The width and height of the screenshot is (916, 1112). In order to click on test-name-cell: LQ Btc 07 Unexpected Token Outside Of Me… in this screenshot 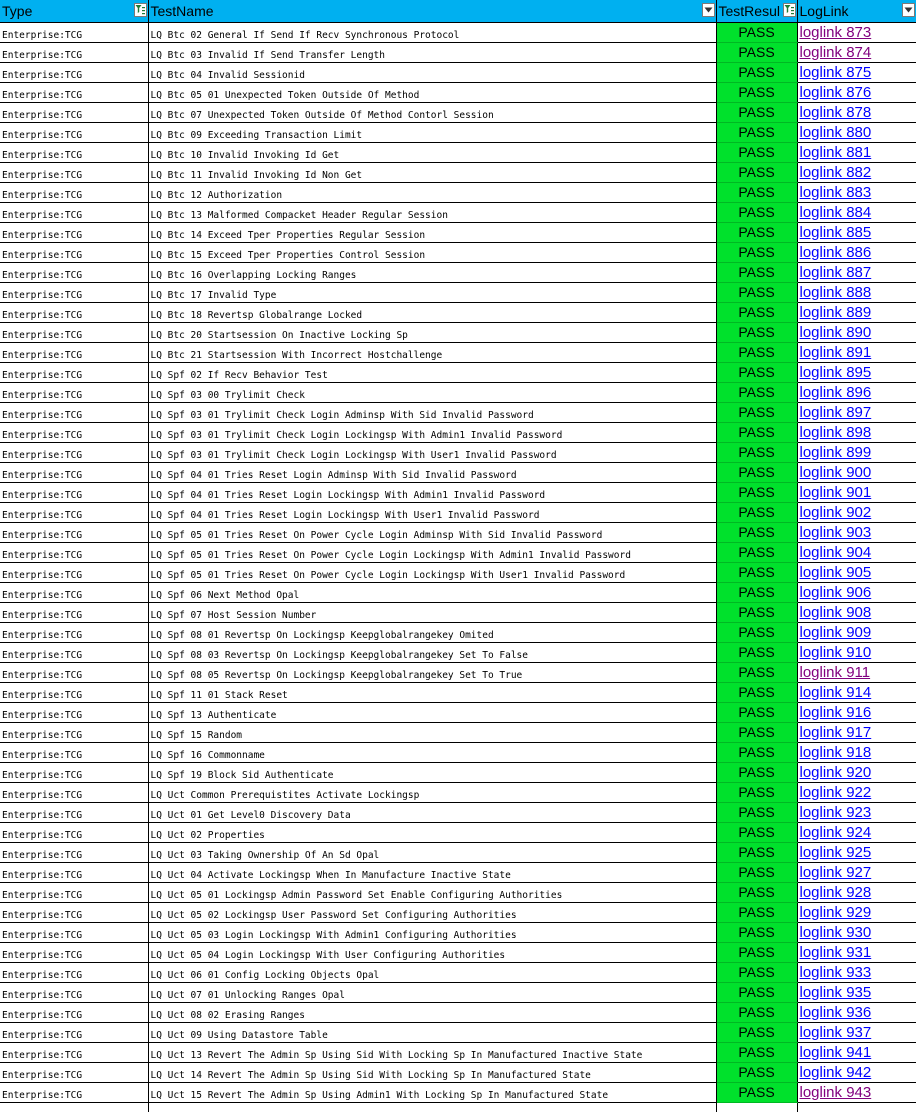, I will do `click(432, 112)`.